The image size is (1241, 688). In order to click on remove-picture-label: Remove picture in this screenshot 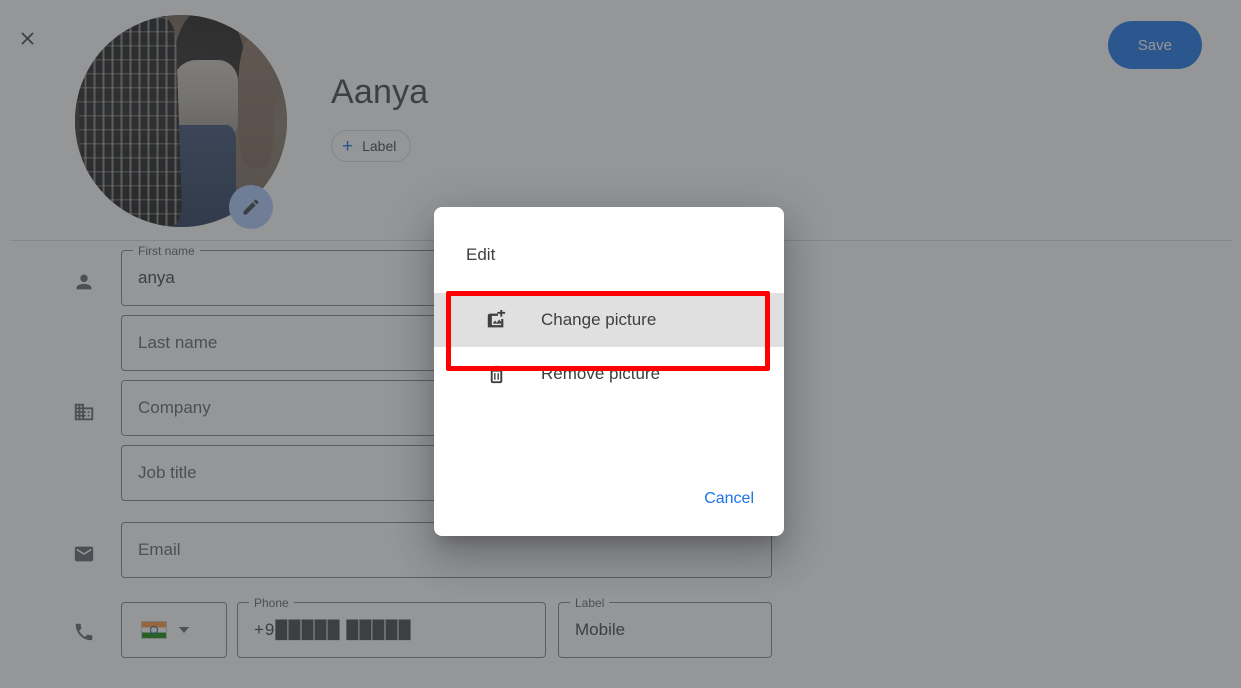, I will do `click(601, 373)`.